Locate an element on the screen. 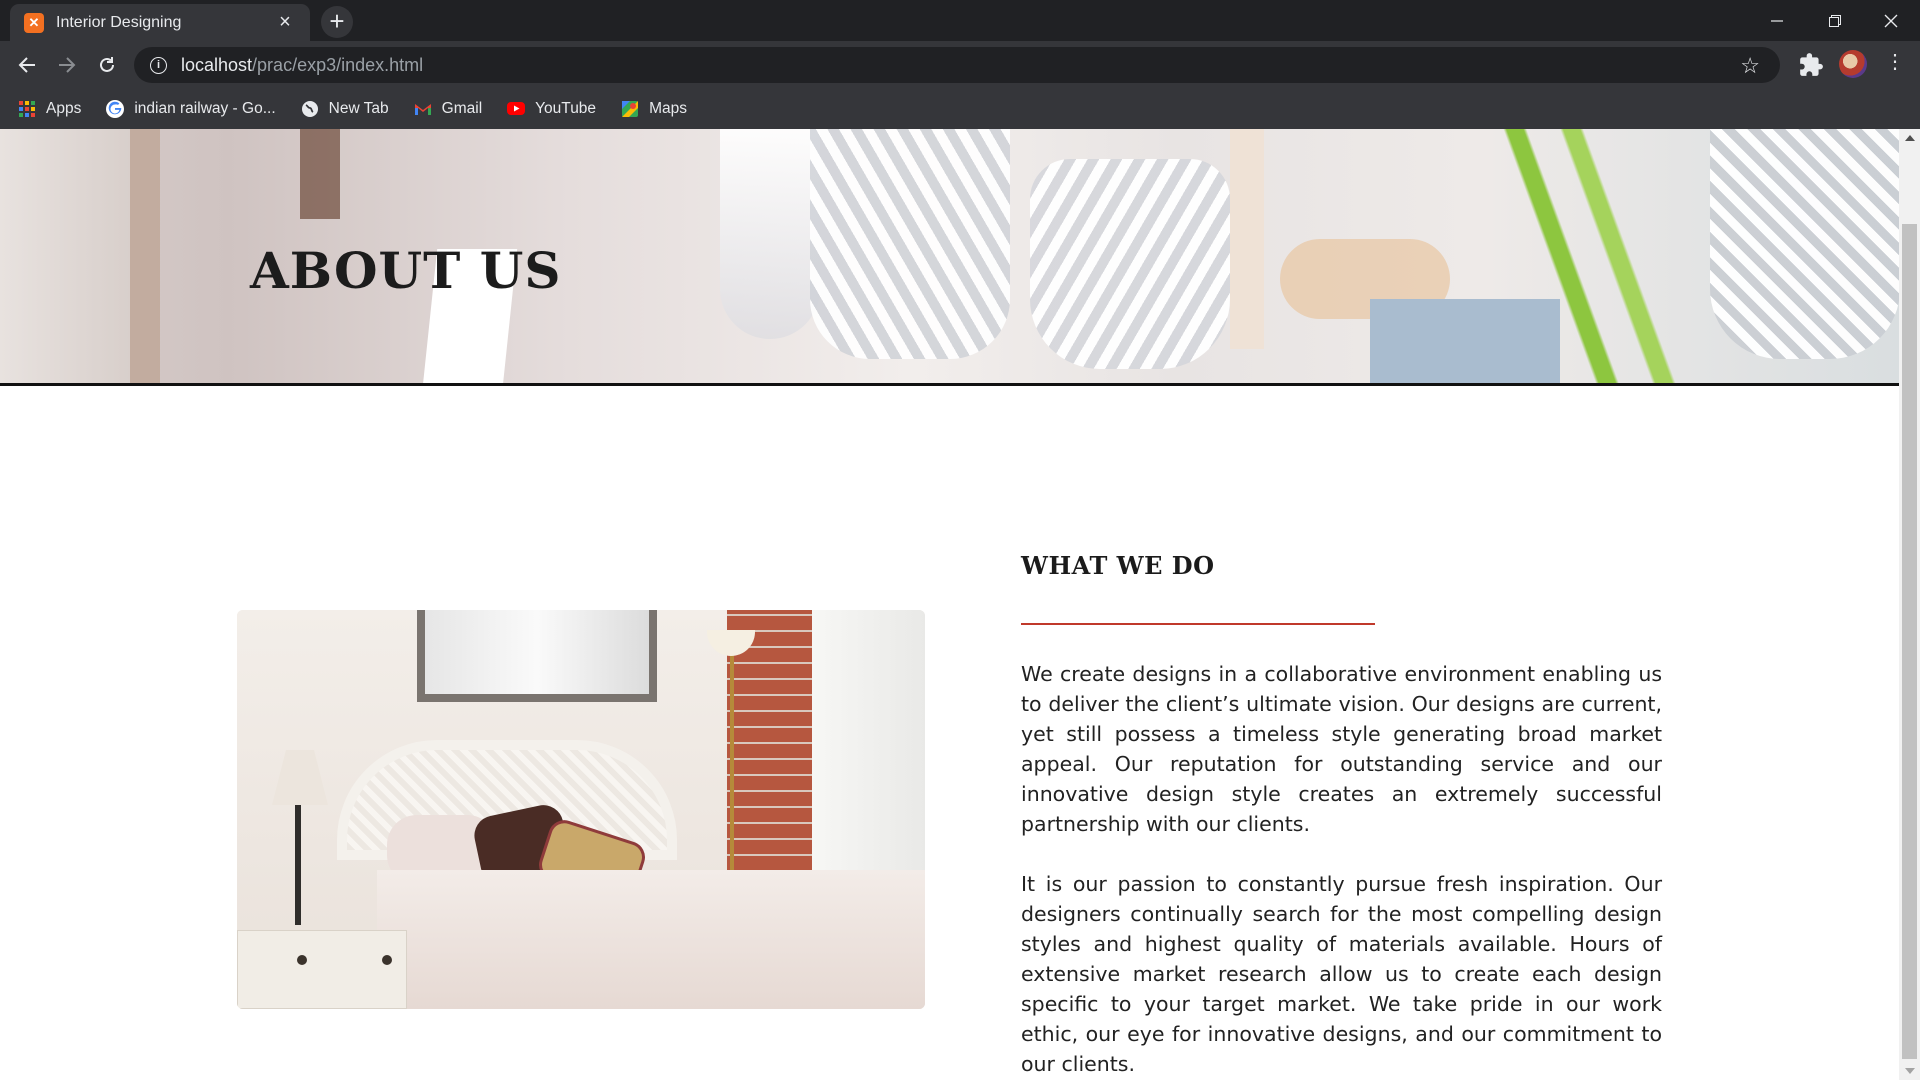 This screenshot has width=1920, height=1080. tab-title: Interior Designing is located at coordinates (119, 22).